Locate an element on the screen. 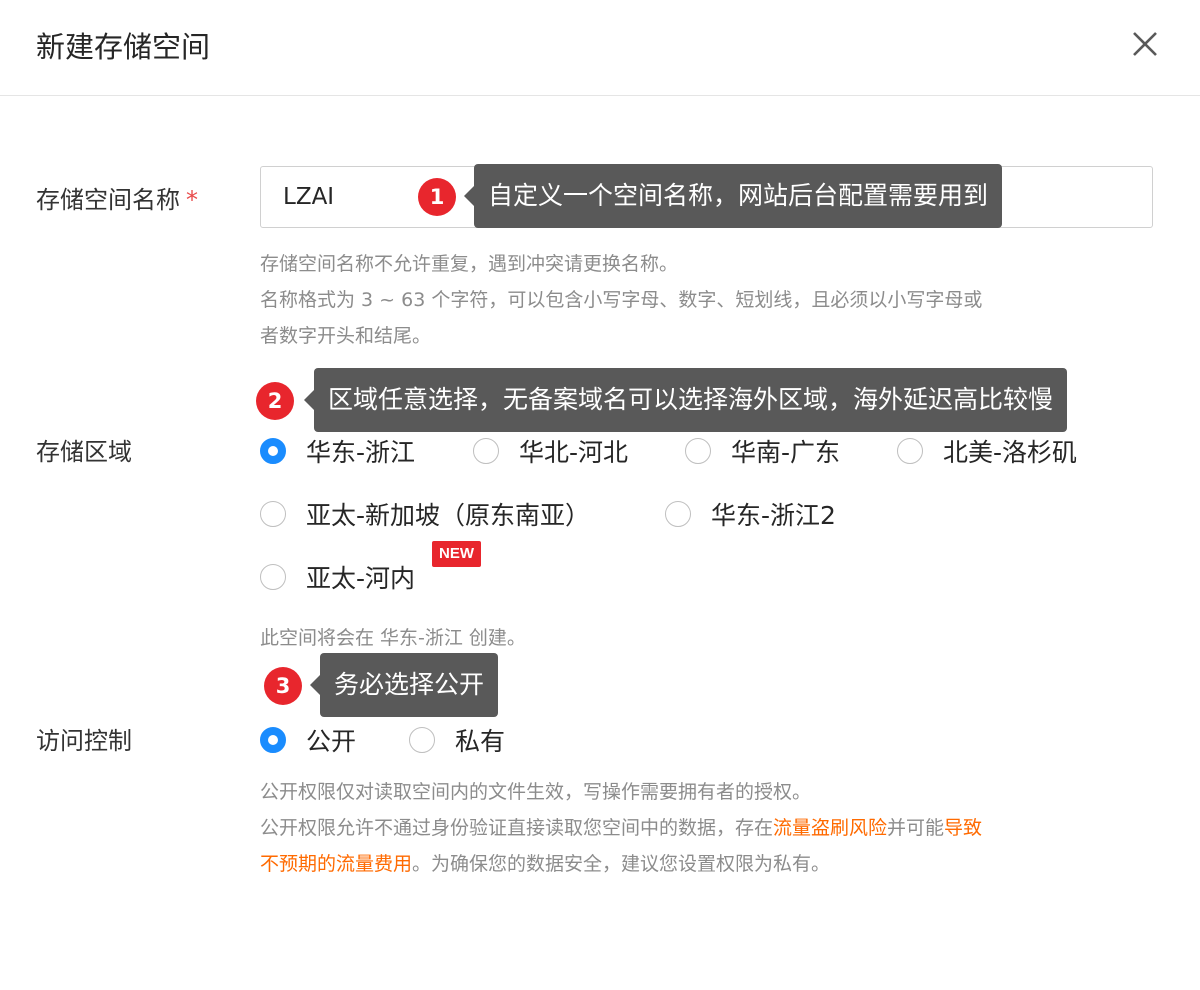 The width and height of the screenshot is (1200, 990). access-option-private: 私有 is located at coordinates (457, 740).